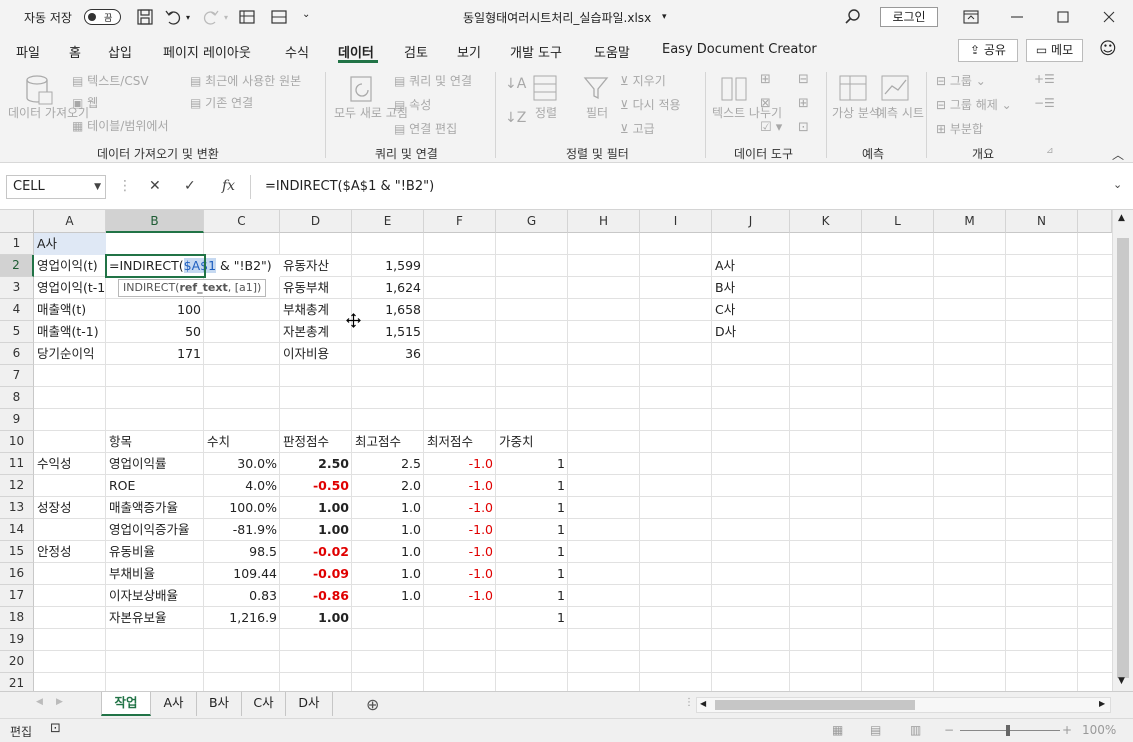 The height and width of the screenshot is (742, 1133). I want to click on login-button: 로그인, so click(909, 17).